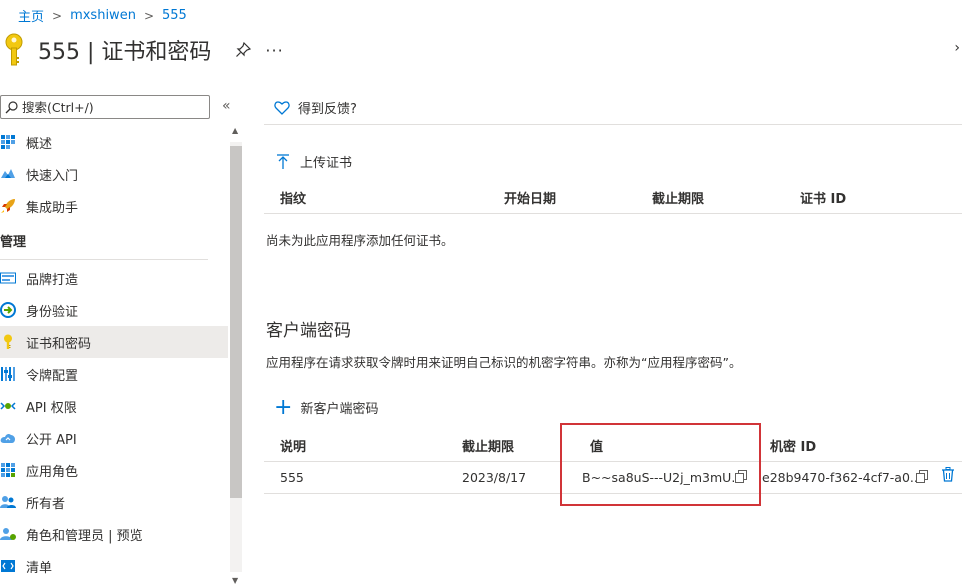 This screenshot has height=585, width=962. Describe the element at coordinates (530, 197) in the screenshot. I see `column-header-start-date: 开始日期` at that location.